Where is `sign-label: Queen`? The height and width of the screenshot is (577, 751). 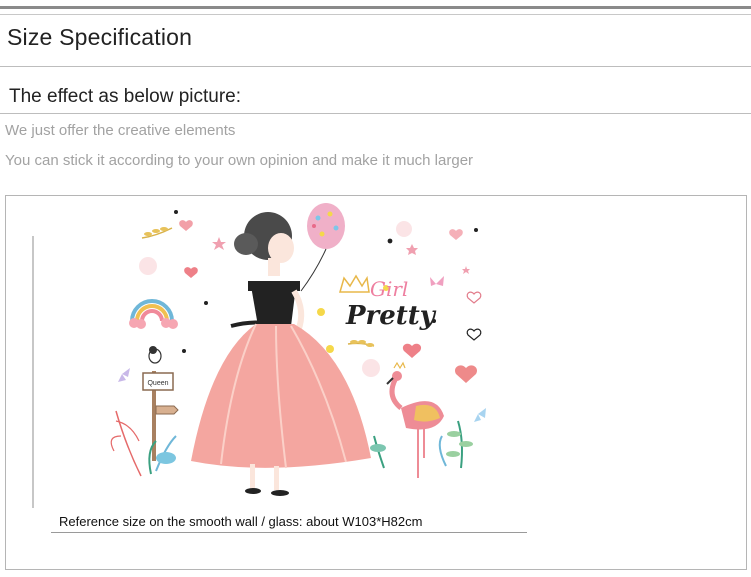 sign-label: Queen is located at coordinates (157, 383).